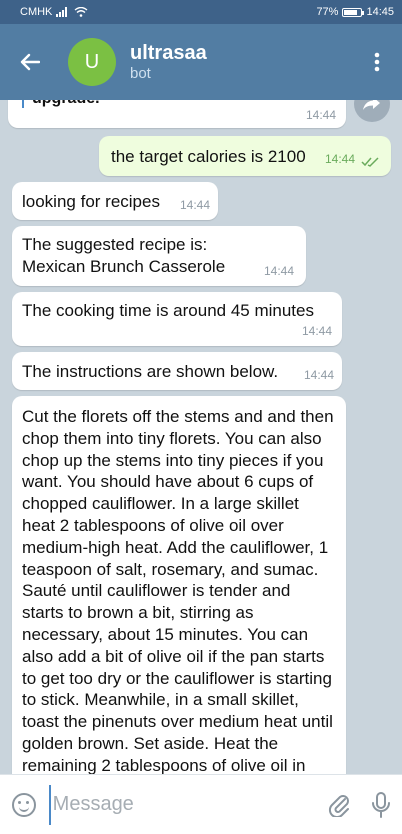  I want to click on more-vertical-icon, so click(377, 62).